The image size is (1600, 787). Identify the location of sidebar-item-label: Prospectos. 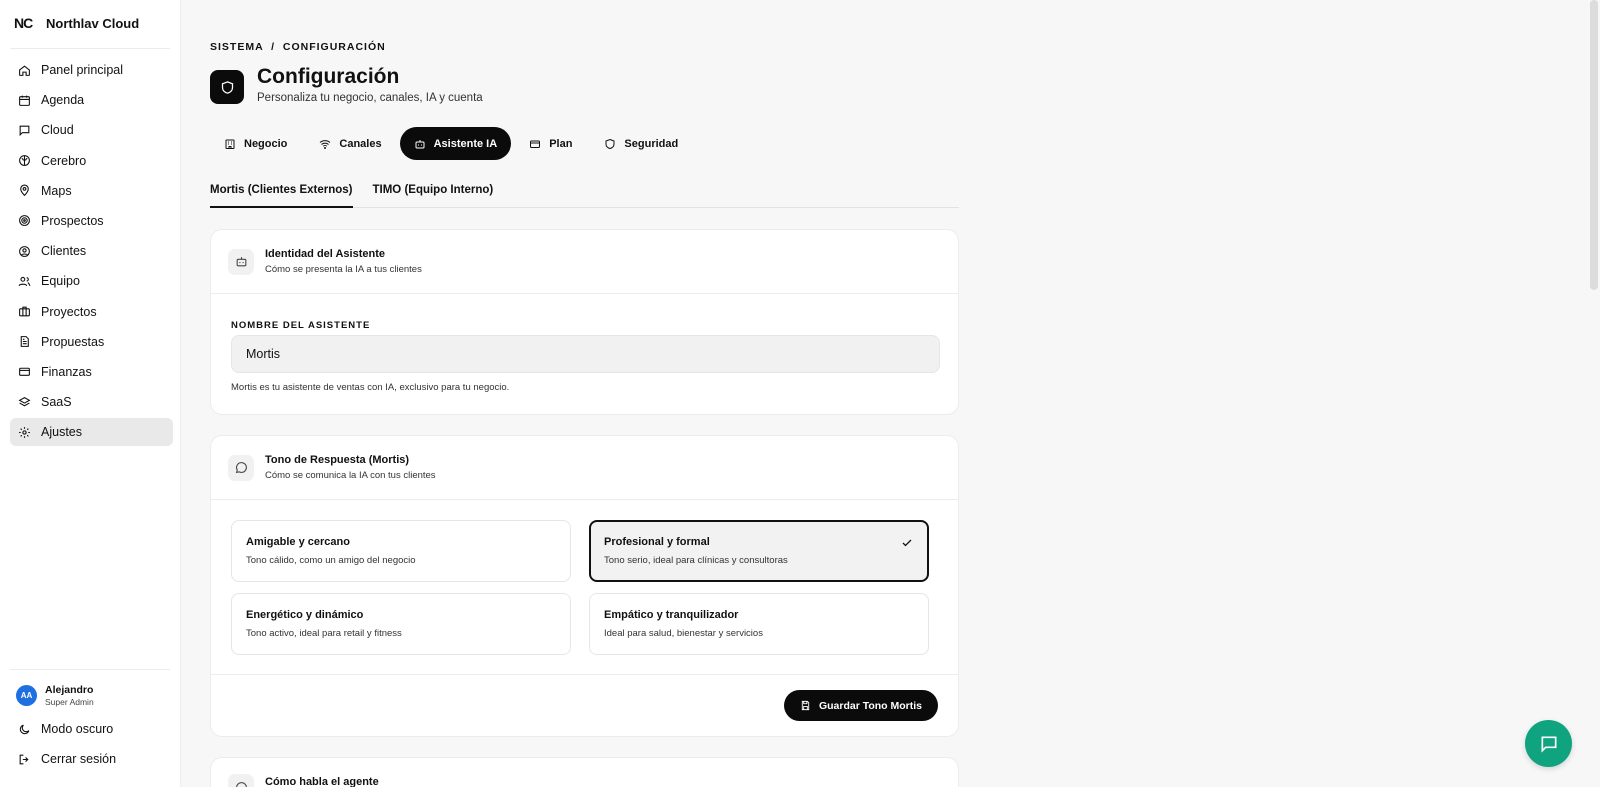
(72, 220).